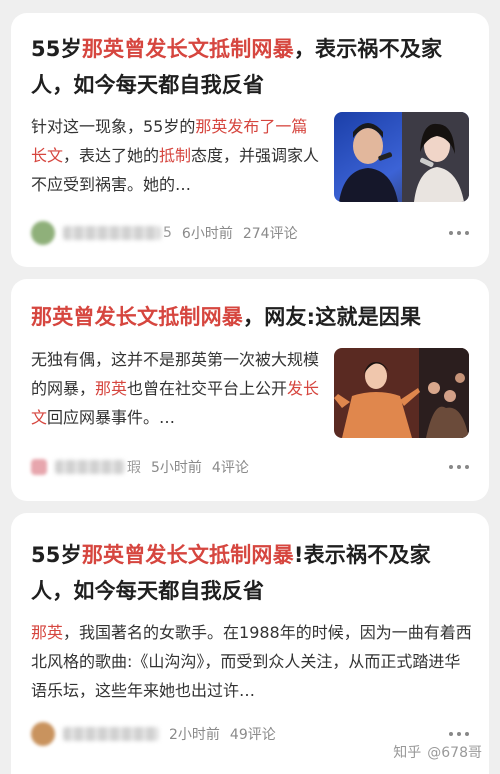 The width and height of the screenshot is (500, 774). What do you see at coordinates (270, 233) in the screenshot?
I see `comment-count: 274评论` at bounding box center [270, 233].